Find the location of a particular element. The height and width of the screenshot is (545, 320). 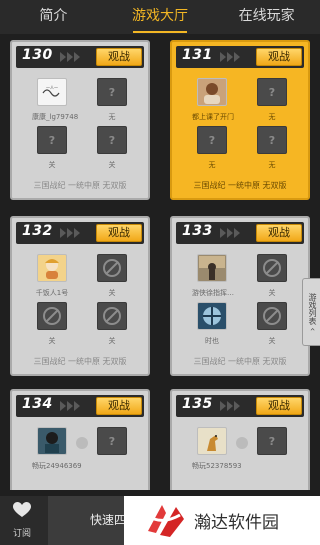

room-header: 134 观战 is located at coordinates (80, 406).